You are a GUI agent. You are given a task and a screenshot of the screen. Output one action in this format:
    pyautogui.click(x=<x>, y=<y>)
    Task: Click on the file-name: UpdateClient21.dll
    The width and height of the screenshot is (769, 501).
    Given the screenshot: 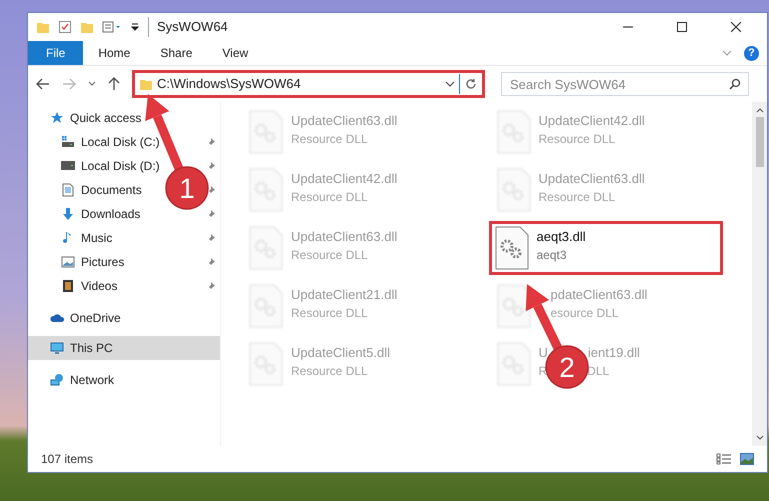 What is the action you would take?
    pyautogui.click(x=344, y=295)
    